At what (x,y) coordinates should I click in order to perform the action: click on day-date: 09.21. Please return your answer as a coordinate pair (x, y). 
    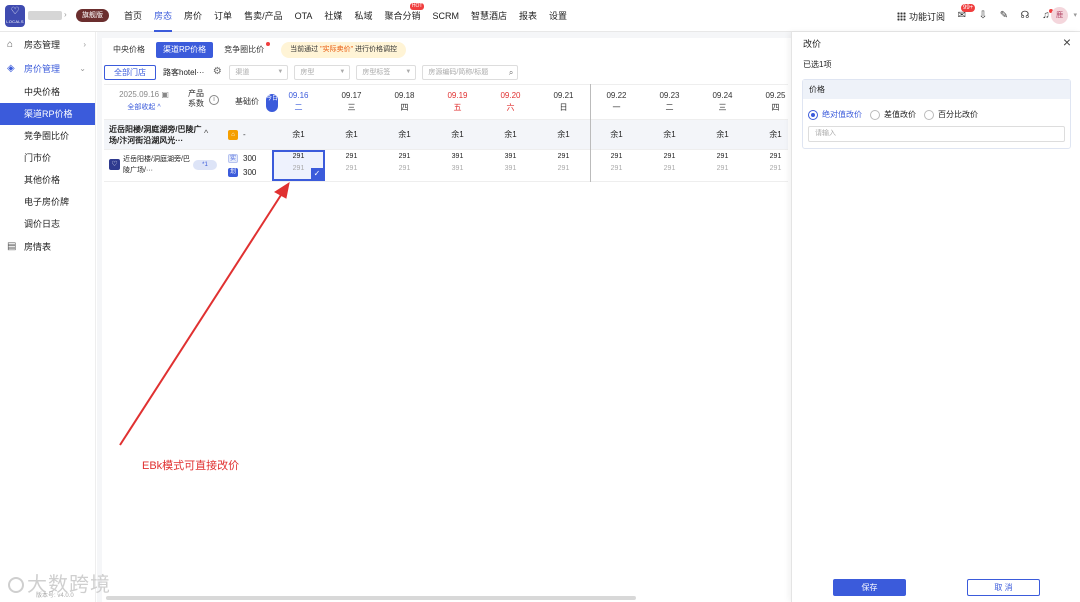
    Looking at the image, I should click on (563, 95).